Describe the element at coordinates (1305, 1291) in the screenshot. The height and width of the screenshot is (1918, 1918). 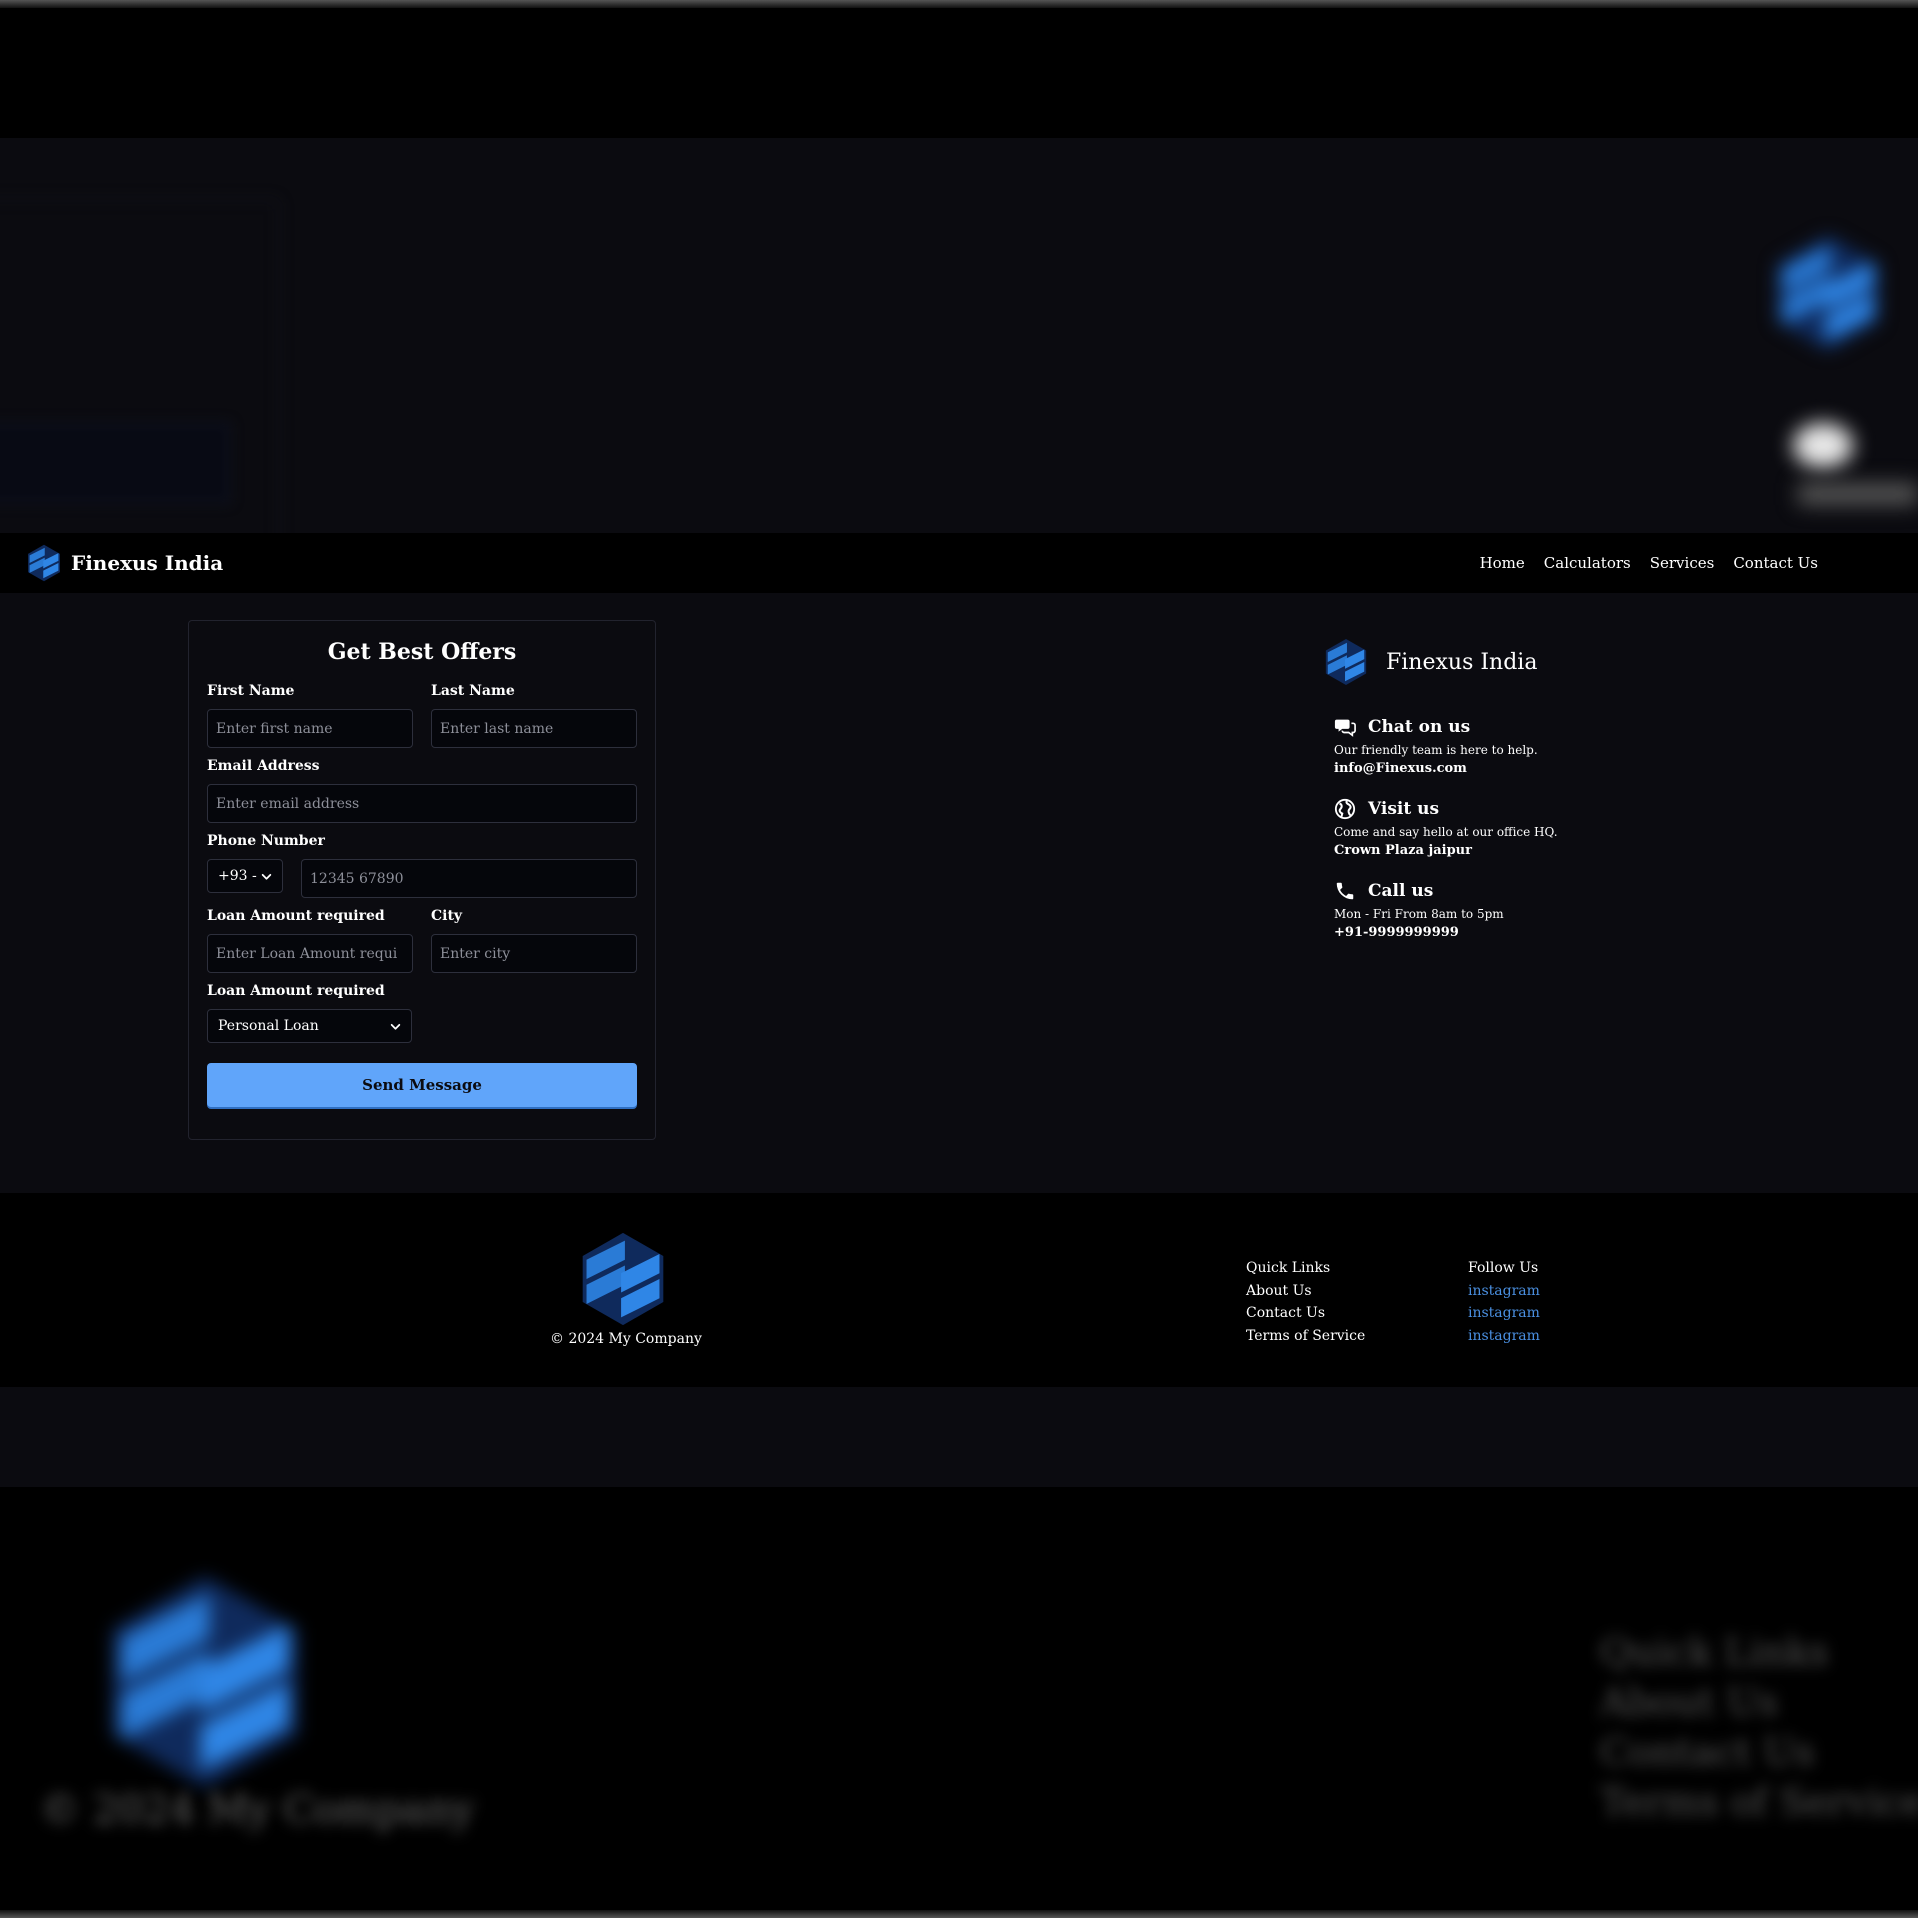
I see `footer-link-about-us: About Us` at that location.